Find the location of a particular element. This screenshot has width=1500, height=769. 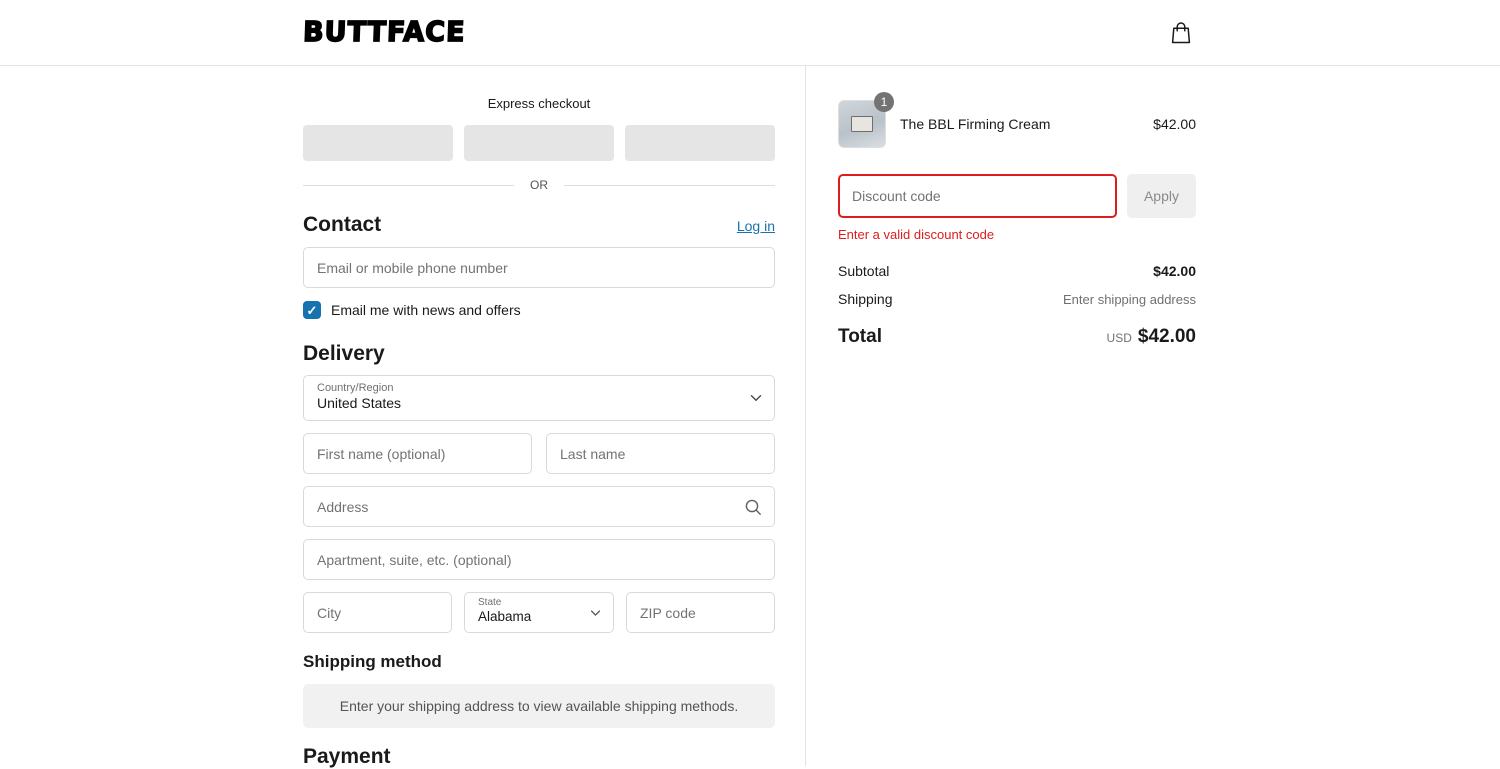

bag-icon is located at coordinates (1181, 32).